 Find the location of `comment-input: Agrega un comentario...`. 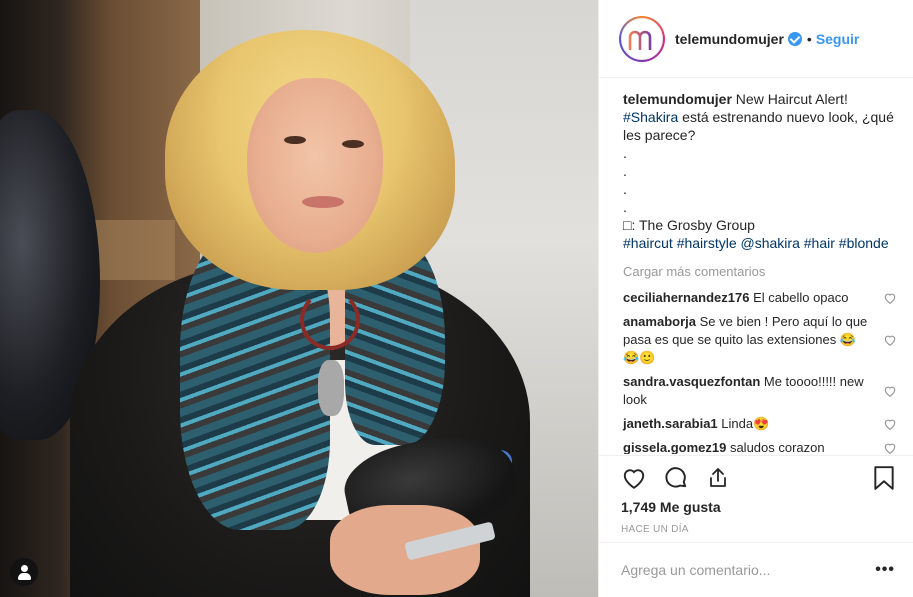

comment-input: Agrega un comentario... is located at coordinates (748, 570).